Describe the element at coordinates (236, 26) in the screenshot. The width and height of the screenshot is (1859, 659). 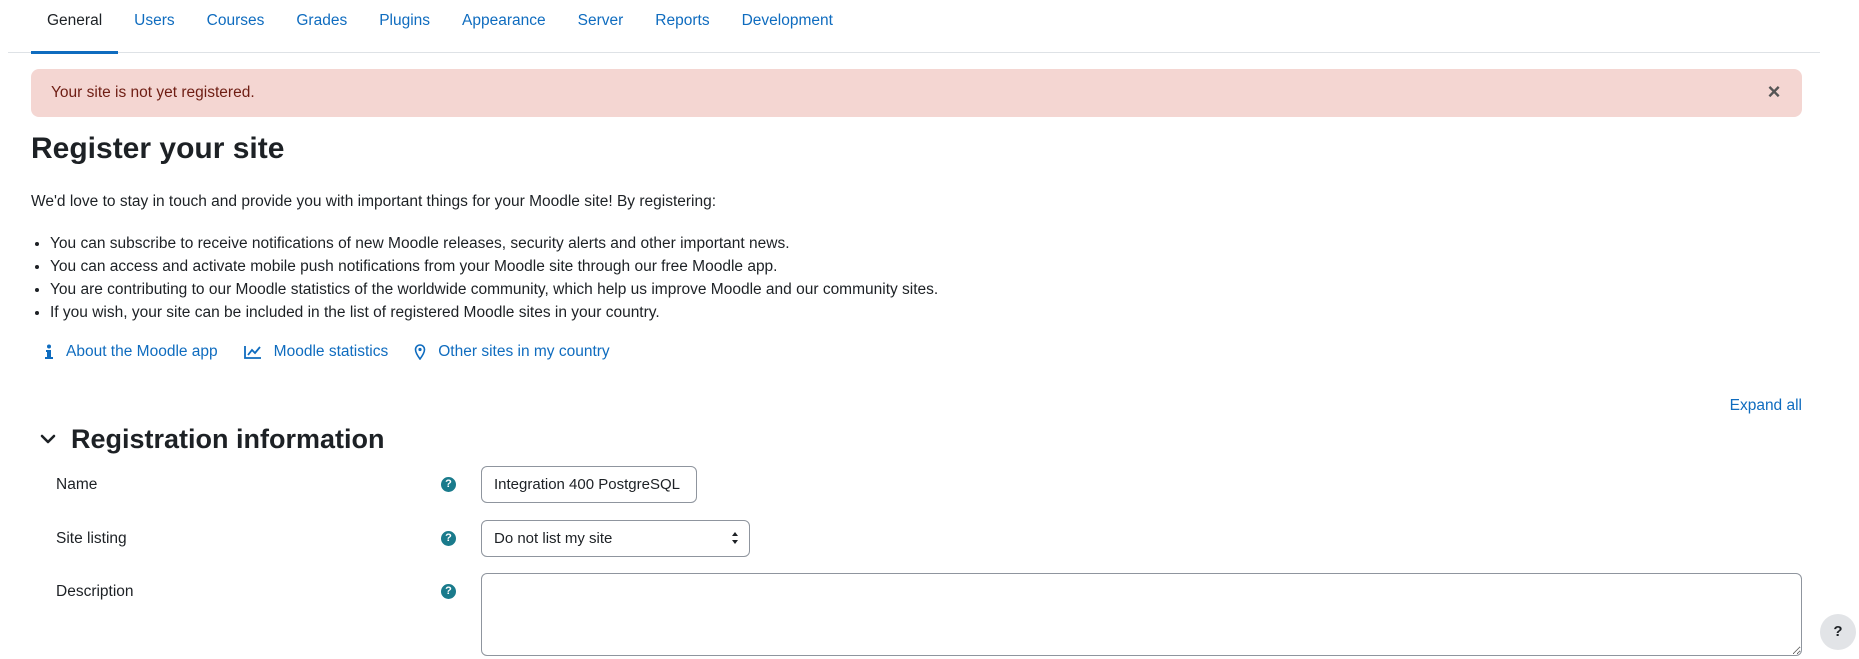
I see `tab-courses: Courses` at that location.